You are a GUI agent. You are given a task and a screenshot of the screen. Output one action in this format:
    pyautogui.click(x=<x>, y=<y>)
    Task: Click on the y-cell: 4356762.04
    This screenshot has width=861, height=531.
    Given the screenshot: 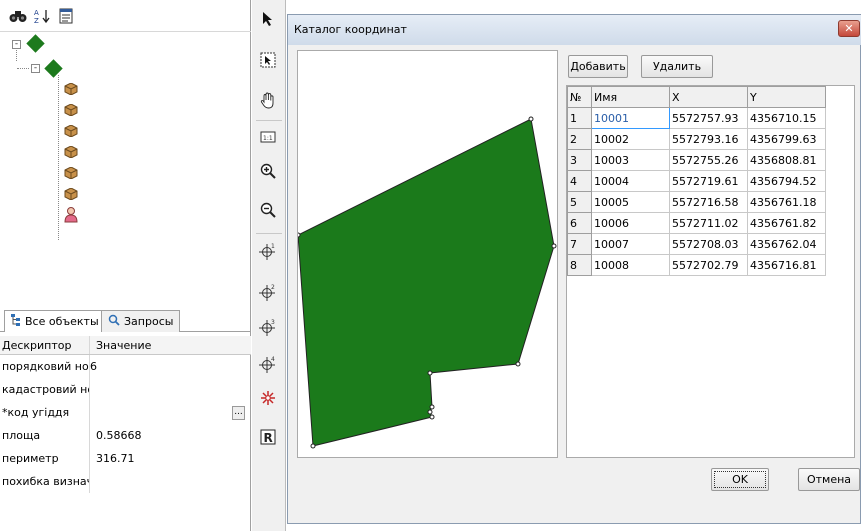 What is the action you would take?
    pyautogui.click(x=786, y=244)
    